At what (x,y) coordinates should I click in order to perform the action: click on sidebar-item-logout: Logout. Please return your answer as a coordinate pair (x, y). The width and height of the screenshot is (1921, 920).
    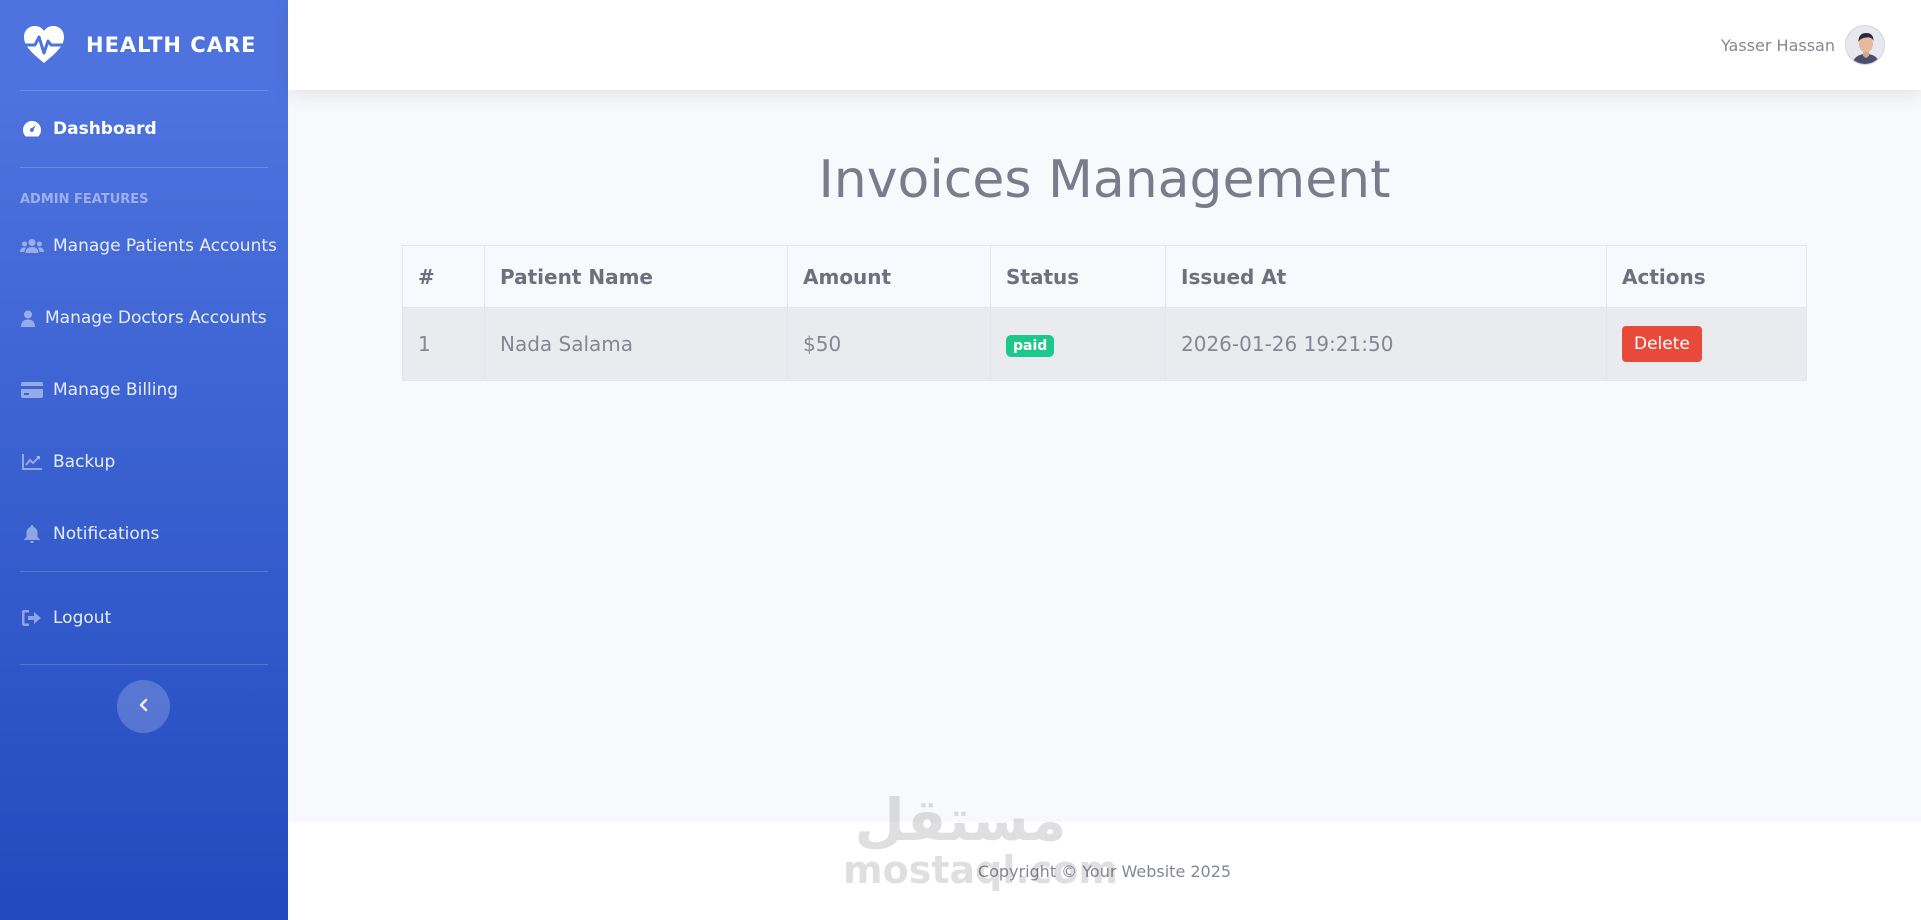
    Looking at the image, I should click on (144, 618).